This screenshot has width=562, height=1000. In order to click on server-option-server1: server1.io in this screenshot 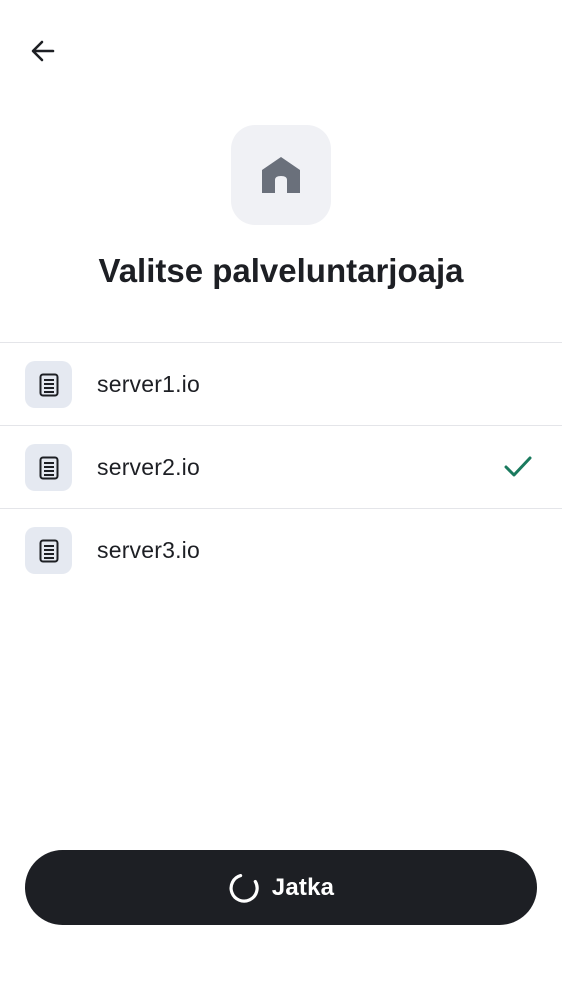, I will do `click(281, 384)`.